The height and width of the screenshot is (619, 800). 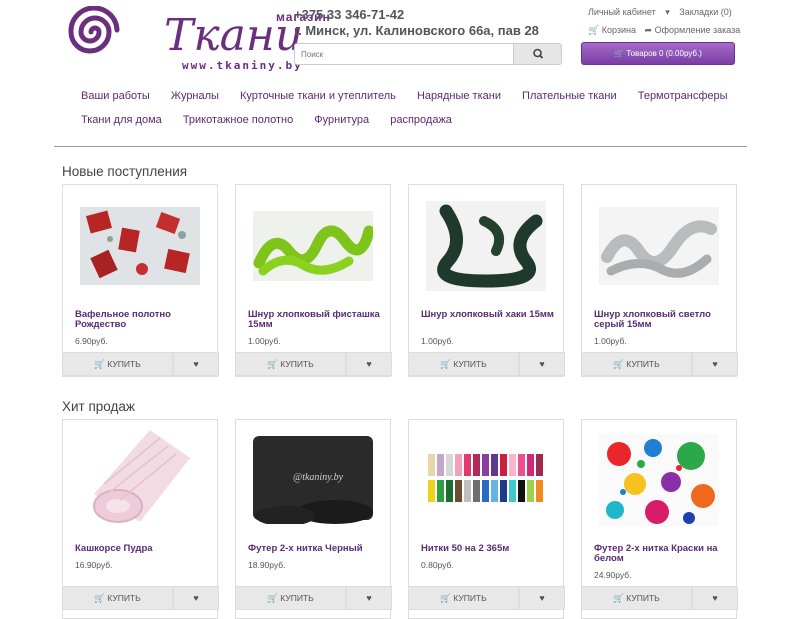 What do you see at coordinates (664, 53) in the screenshot?
I see `cart-summary: Товаров 0 (0.00руб.)` at bounding box center [664, 53].